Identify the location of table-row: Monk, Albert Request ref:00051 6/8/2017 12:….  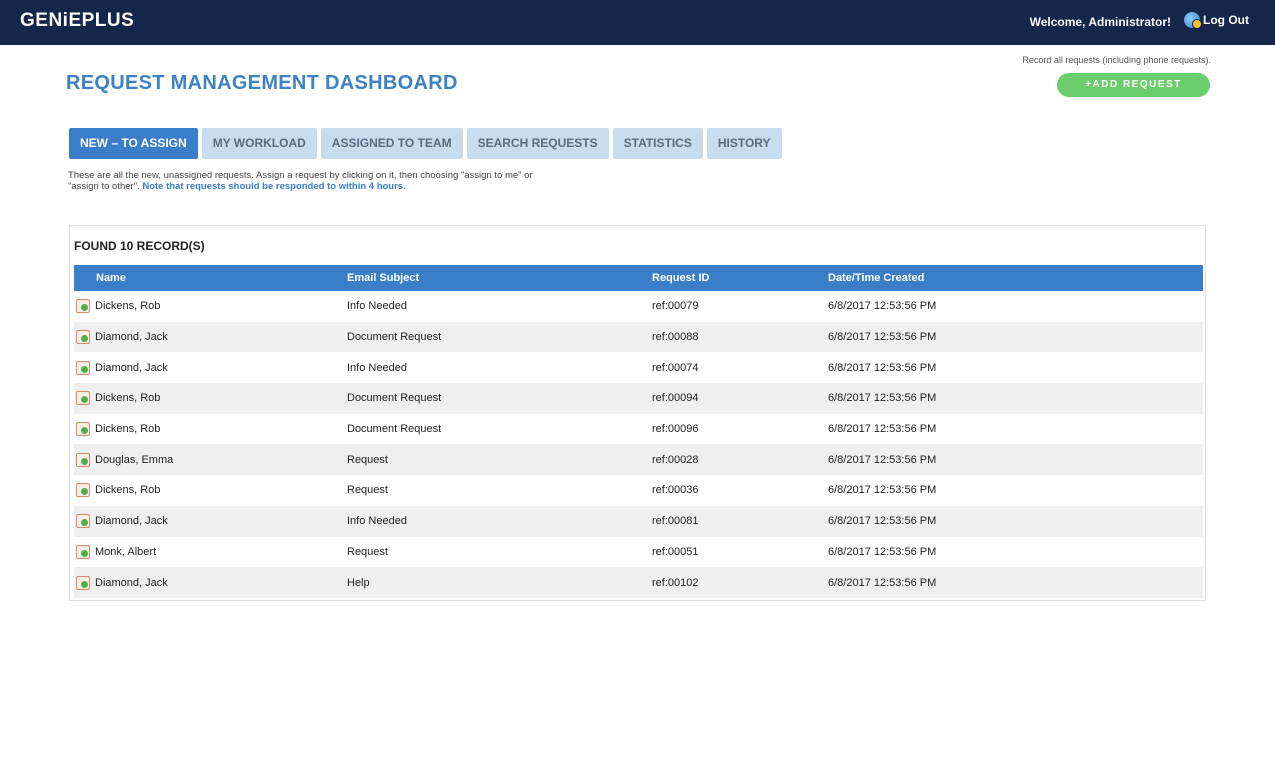
(638, 552).